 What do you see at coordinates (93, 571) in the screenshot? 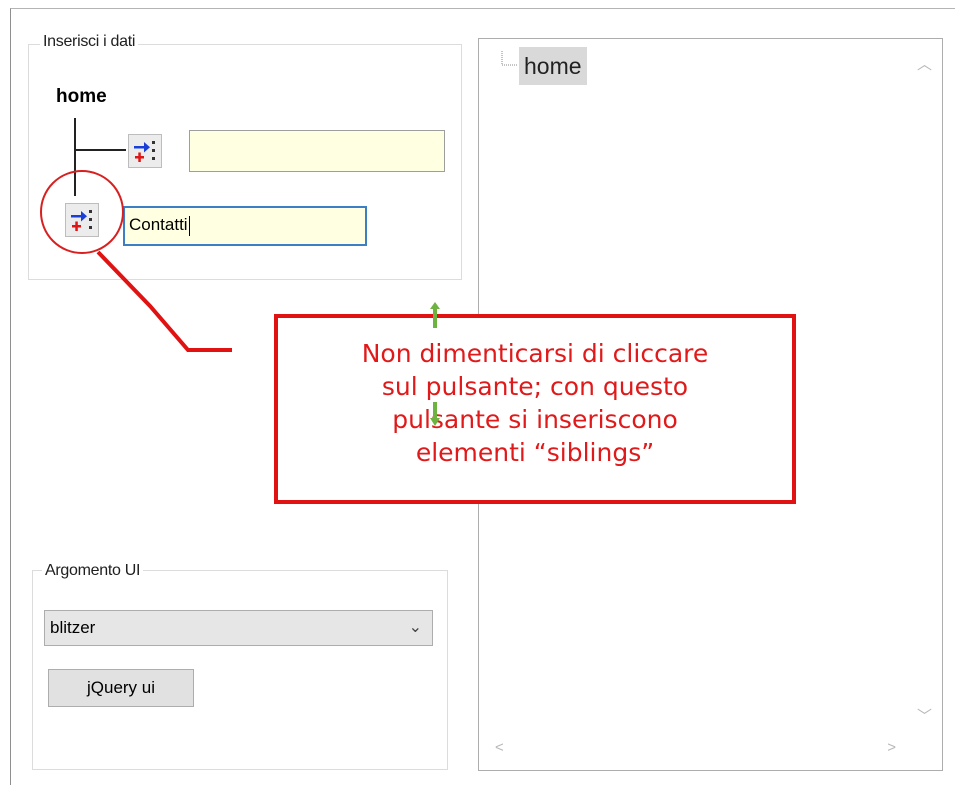
I see `argomento-ui-legend: Argomento UI` at bounding box center [93, 571].